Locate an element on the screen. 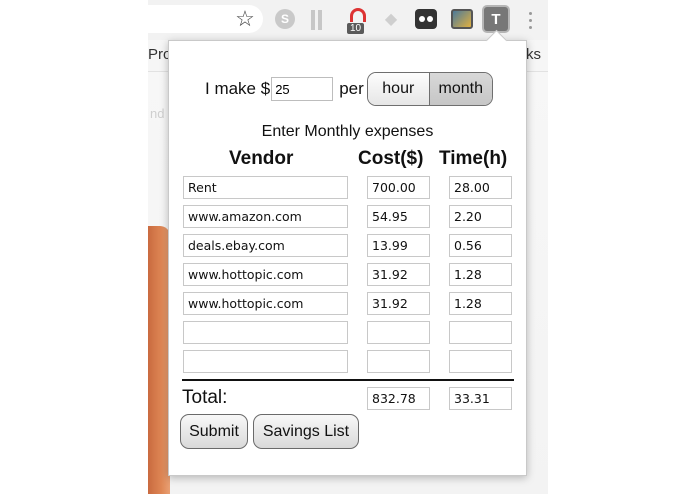 The image size is (695, 494). page-ghost-text: nd is located at coordinates (157, 113).